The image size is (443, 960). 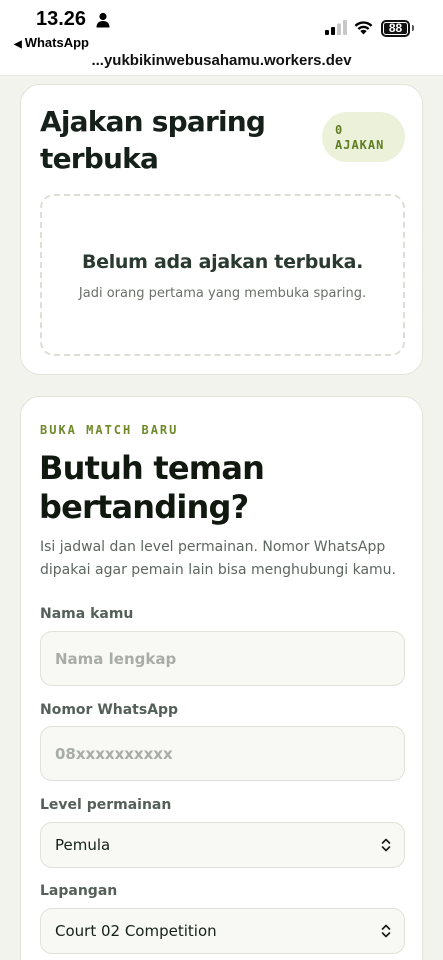 I want to click on address-bar-url: ...yukbikinwebusahamu.workers.dev, so click(x=221, y=60).